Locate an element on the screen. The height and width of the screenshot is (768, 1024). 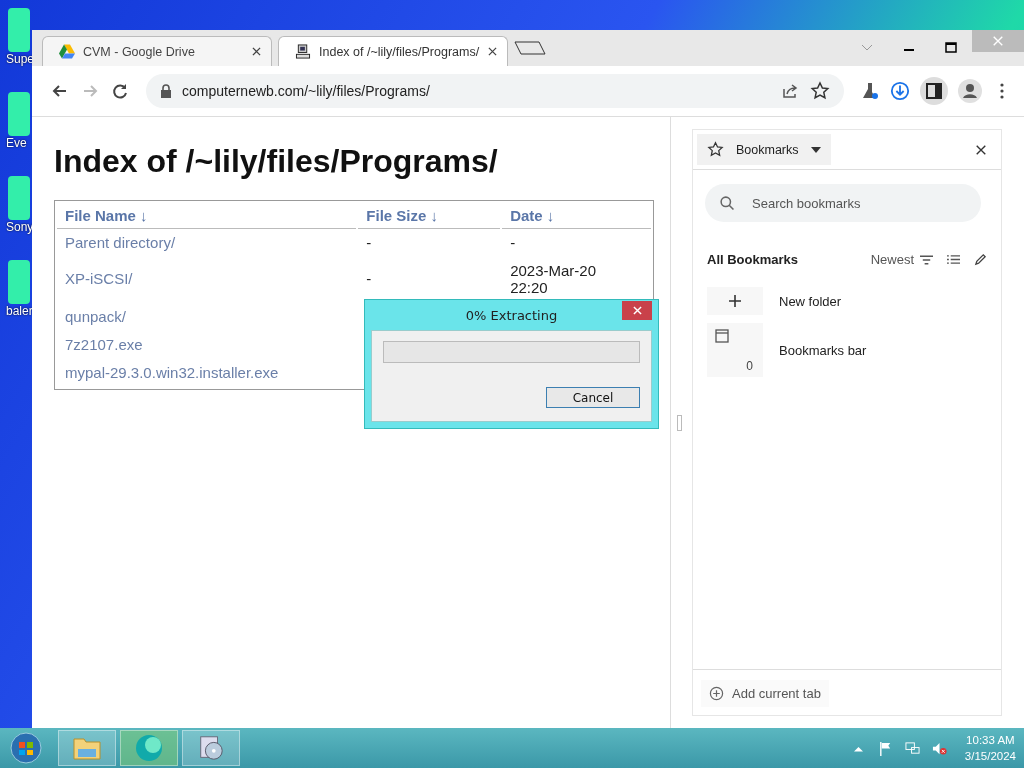
browser-tab: Index of /~lily/files/Programs/ is located at coordinates (393, 51).